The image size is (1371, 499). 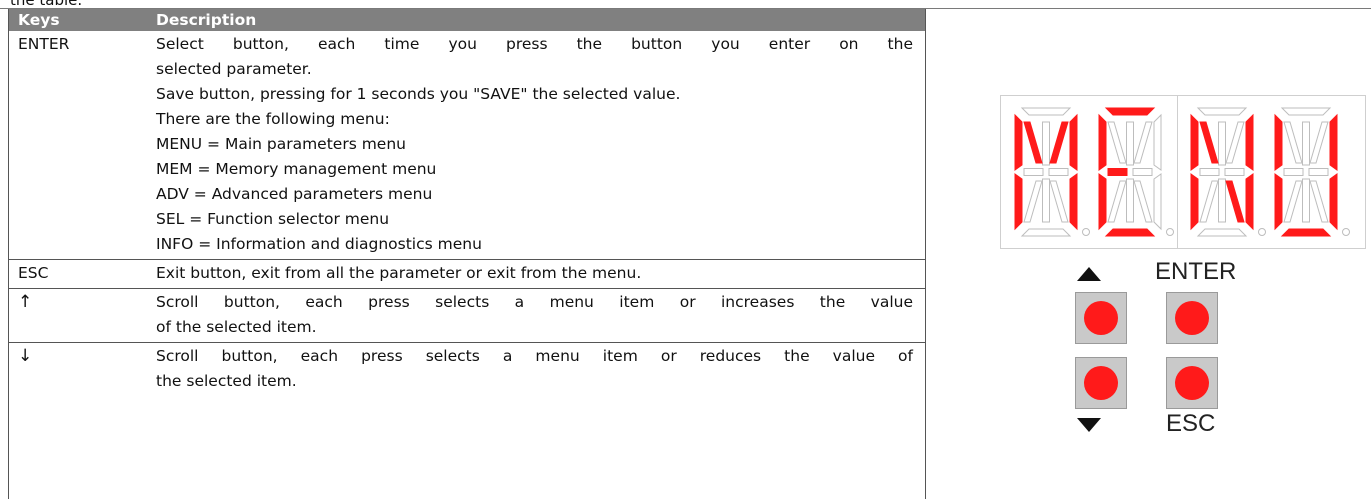 What do you see at coordinates (273, 219) in the screenshot?
I see `description-line: SEL = Function selector menu` at bounding box center [273, 219].